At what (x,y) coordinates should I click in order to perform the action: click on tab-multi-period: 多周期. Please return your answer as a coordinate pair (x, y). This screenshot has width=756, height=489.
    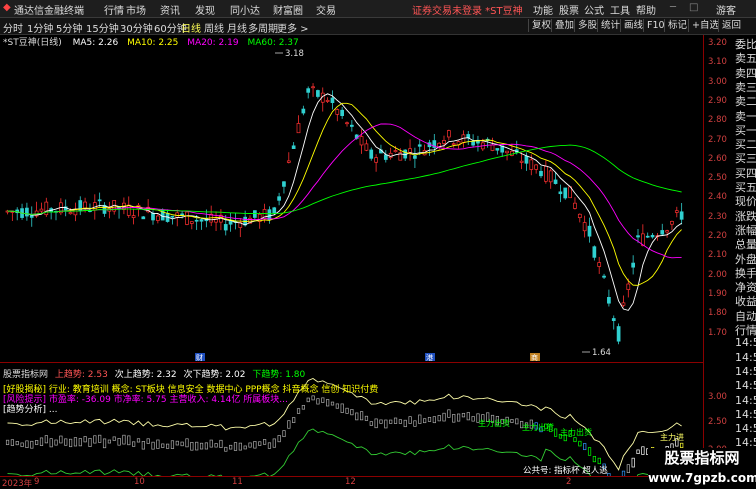
    Looking at the image, I should click on (263, 27).